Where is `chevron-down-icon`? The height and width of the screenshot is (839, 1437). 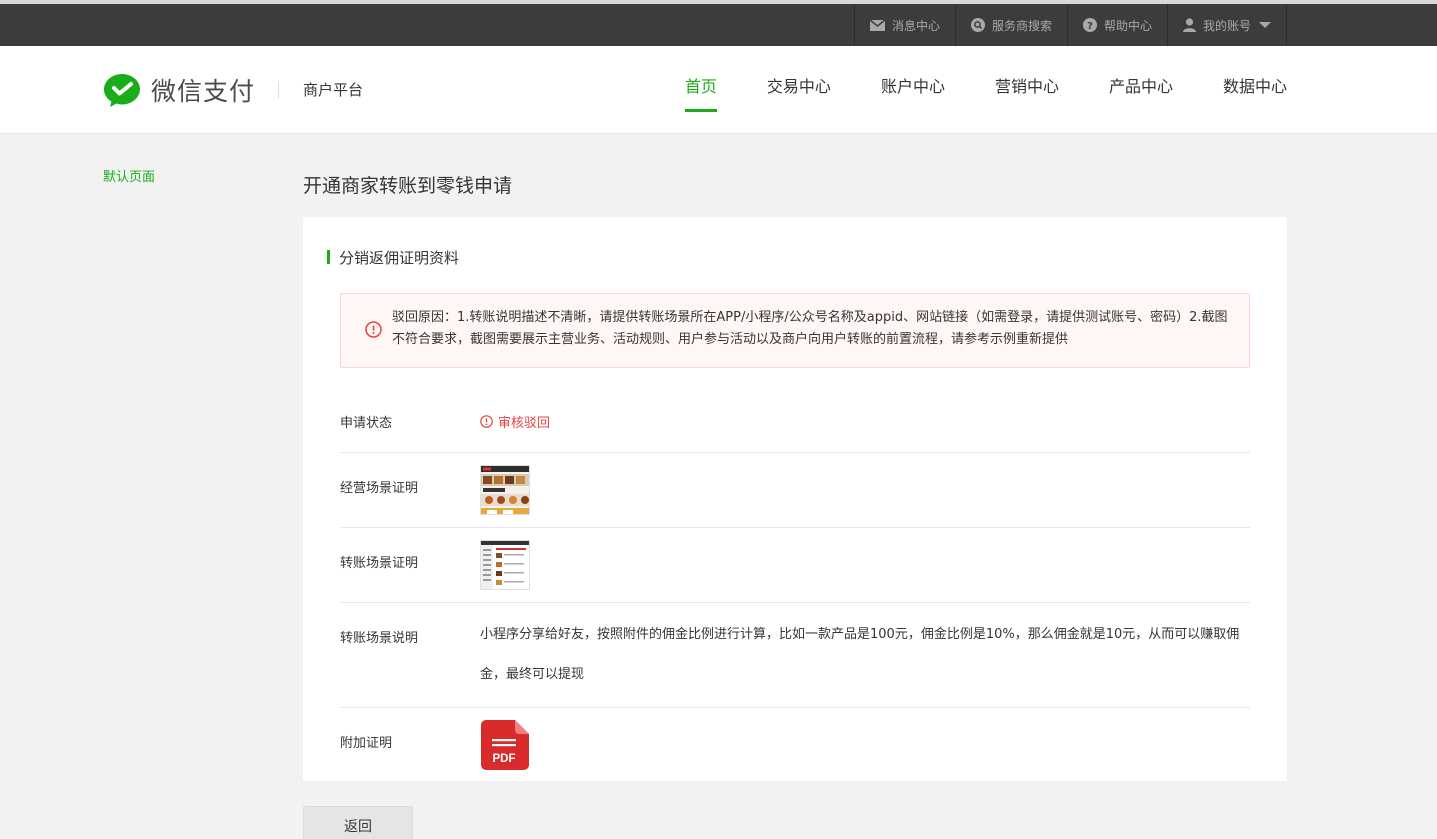 chevron-down-icon is located at coordinates (1265, 25).